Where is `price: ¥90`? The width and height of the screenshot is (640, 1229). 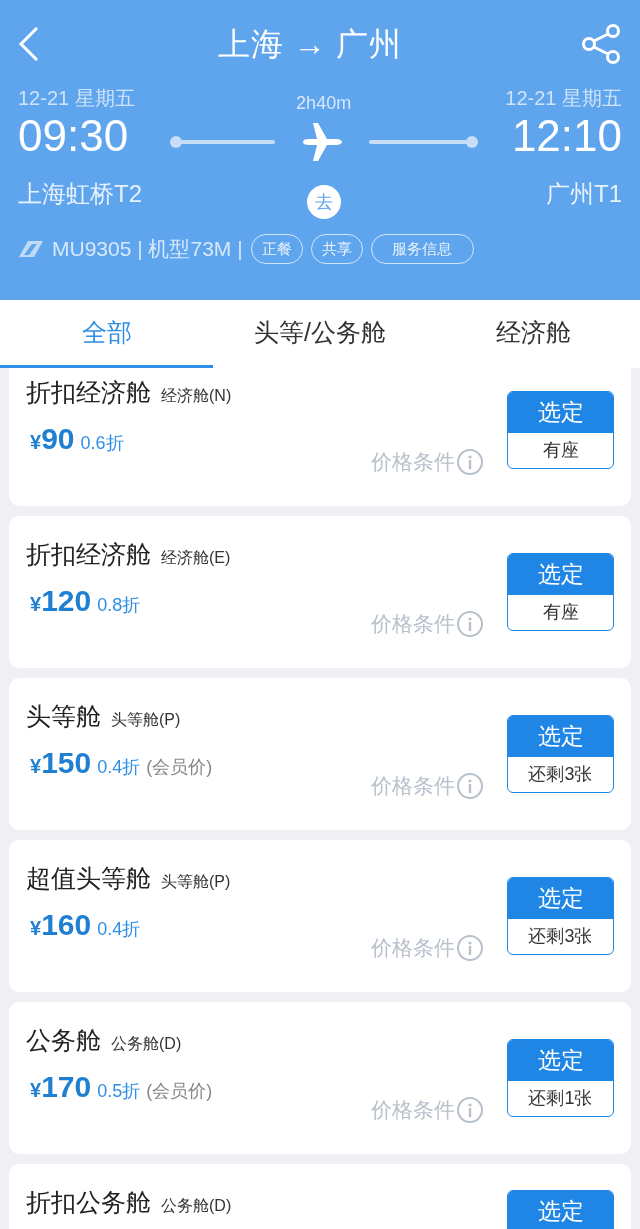
price: ¥90 is located at coordinates (52, 438).